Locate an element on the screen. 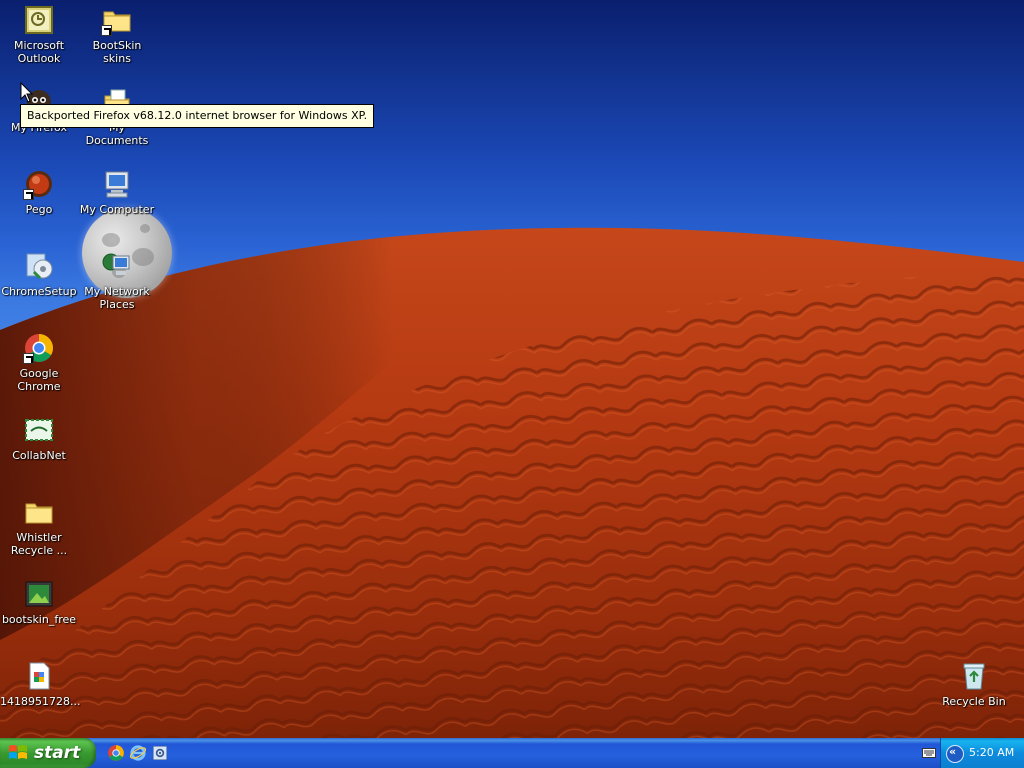 Image resolution: width=1024 pixels, height=768 pixels. icon-label: CollabNet is located at coordinates (39, 455).